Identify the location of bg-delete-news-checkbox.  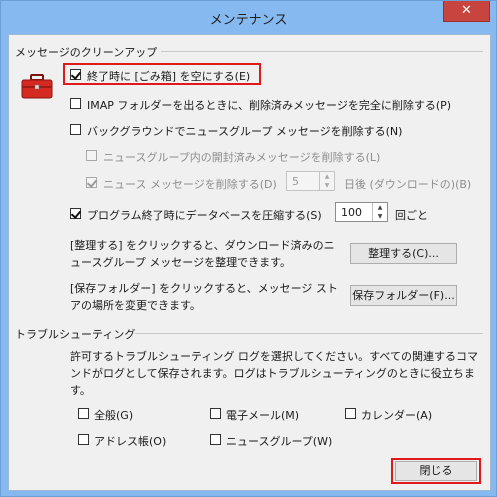
(75, 129).